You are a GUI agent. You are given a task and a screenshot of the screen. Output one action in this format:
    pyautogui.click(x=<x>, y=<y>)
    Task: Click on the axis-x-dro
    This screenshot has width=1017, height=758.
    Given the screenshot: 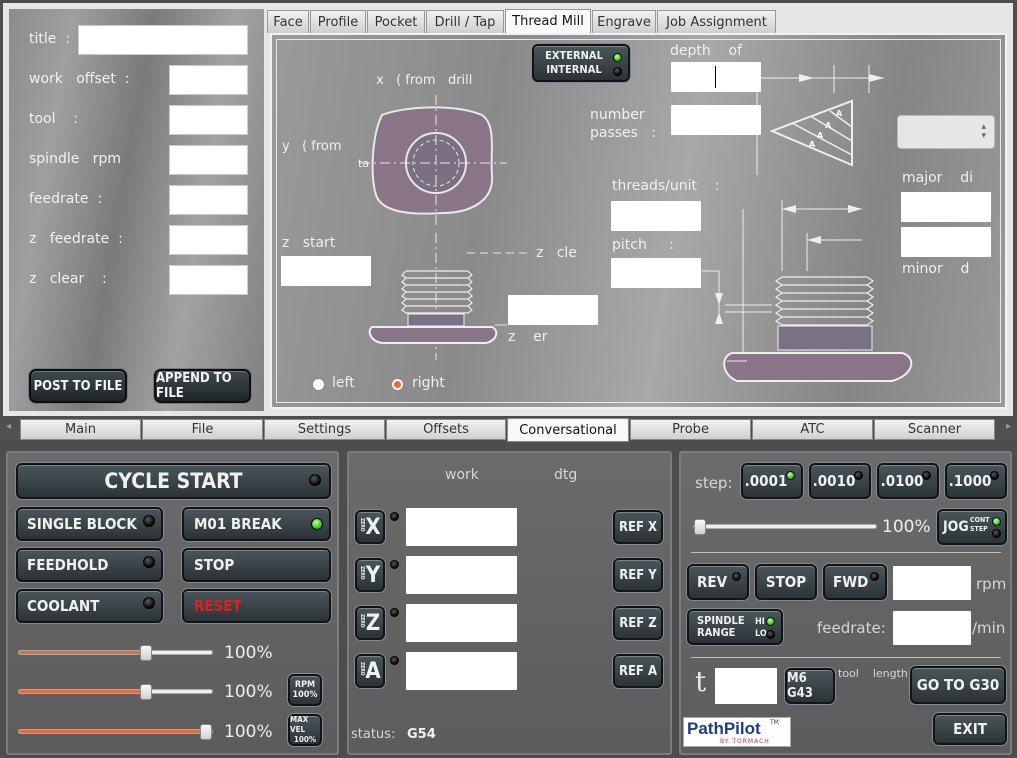 What is the action you would take?
    pyautogui.click(x=461, y=527)
    